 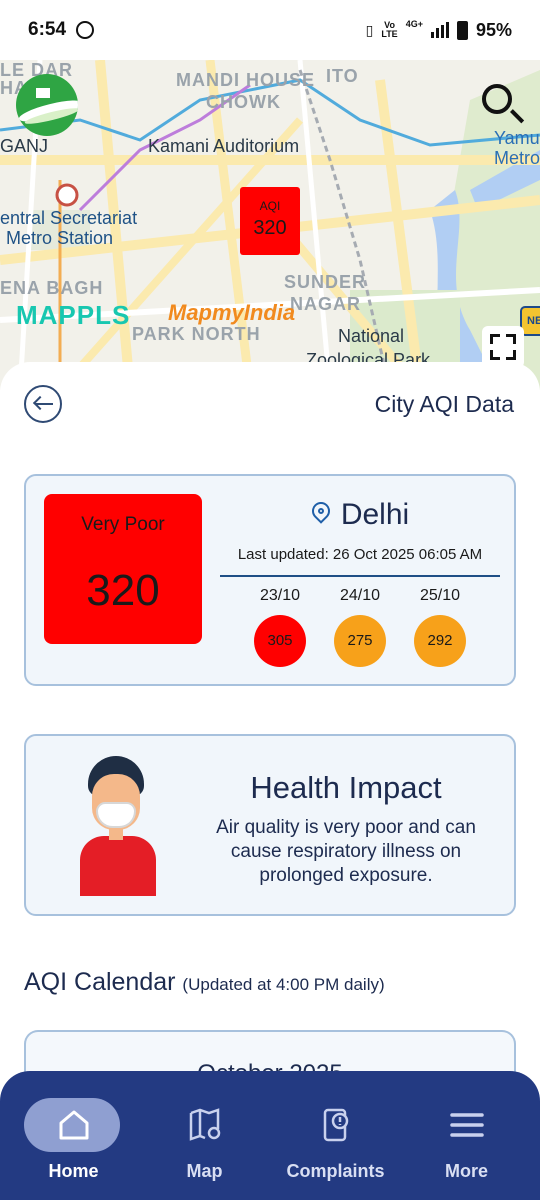 I want to click on back-button, so click(x=43, y=404).